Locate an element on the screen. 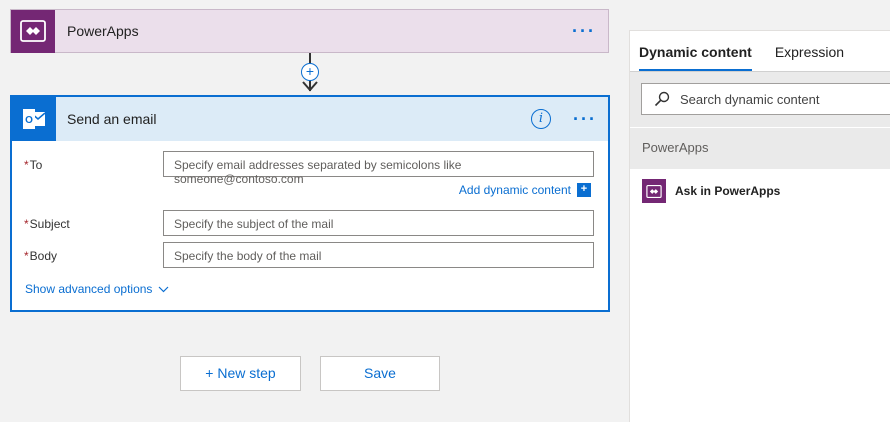  show-advanced-options-link: Show advanced options is located at coordinates (97, 289).